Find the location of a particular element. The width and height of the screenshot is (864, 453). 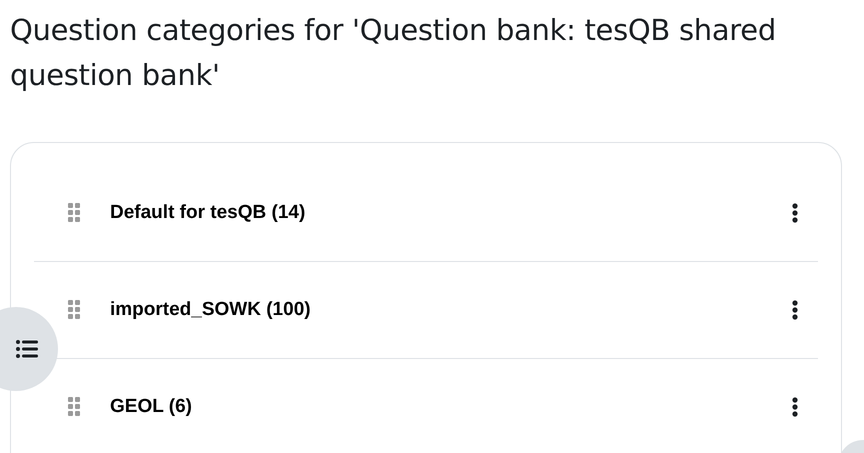

category-name: GEOL (6) is located at coordinates (151, 407).